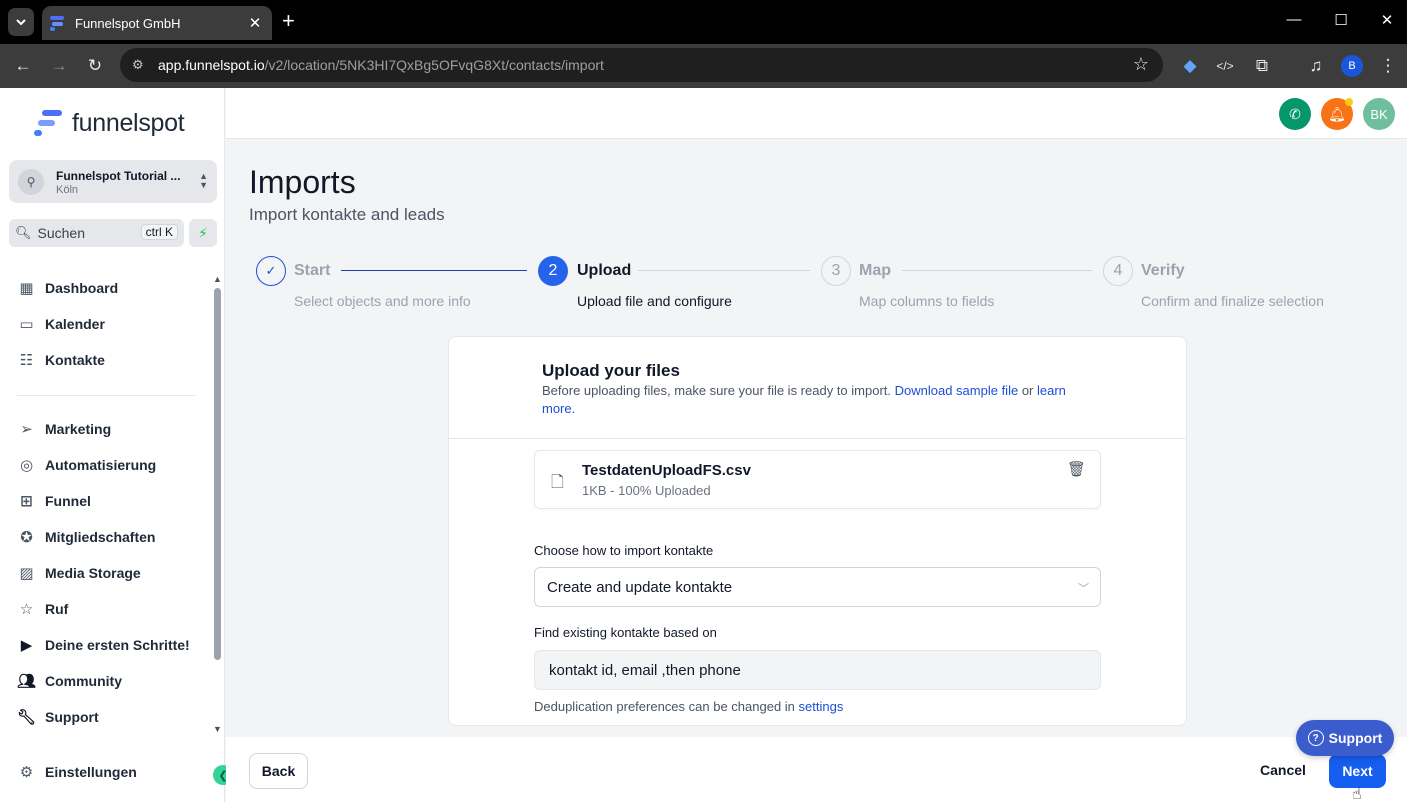  I want to click on sidebar-item-deine-ersten-schritte: ▶ Deine ersten Schritte!, so click(103, 645).